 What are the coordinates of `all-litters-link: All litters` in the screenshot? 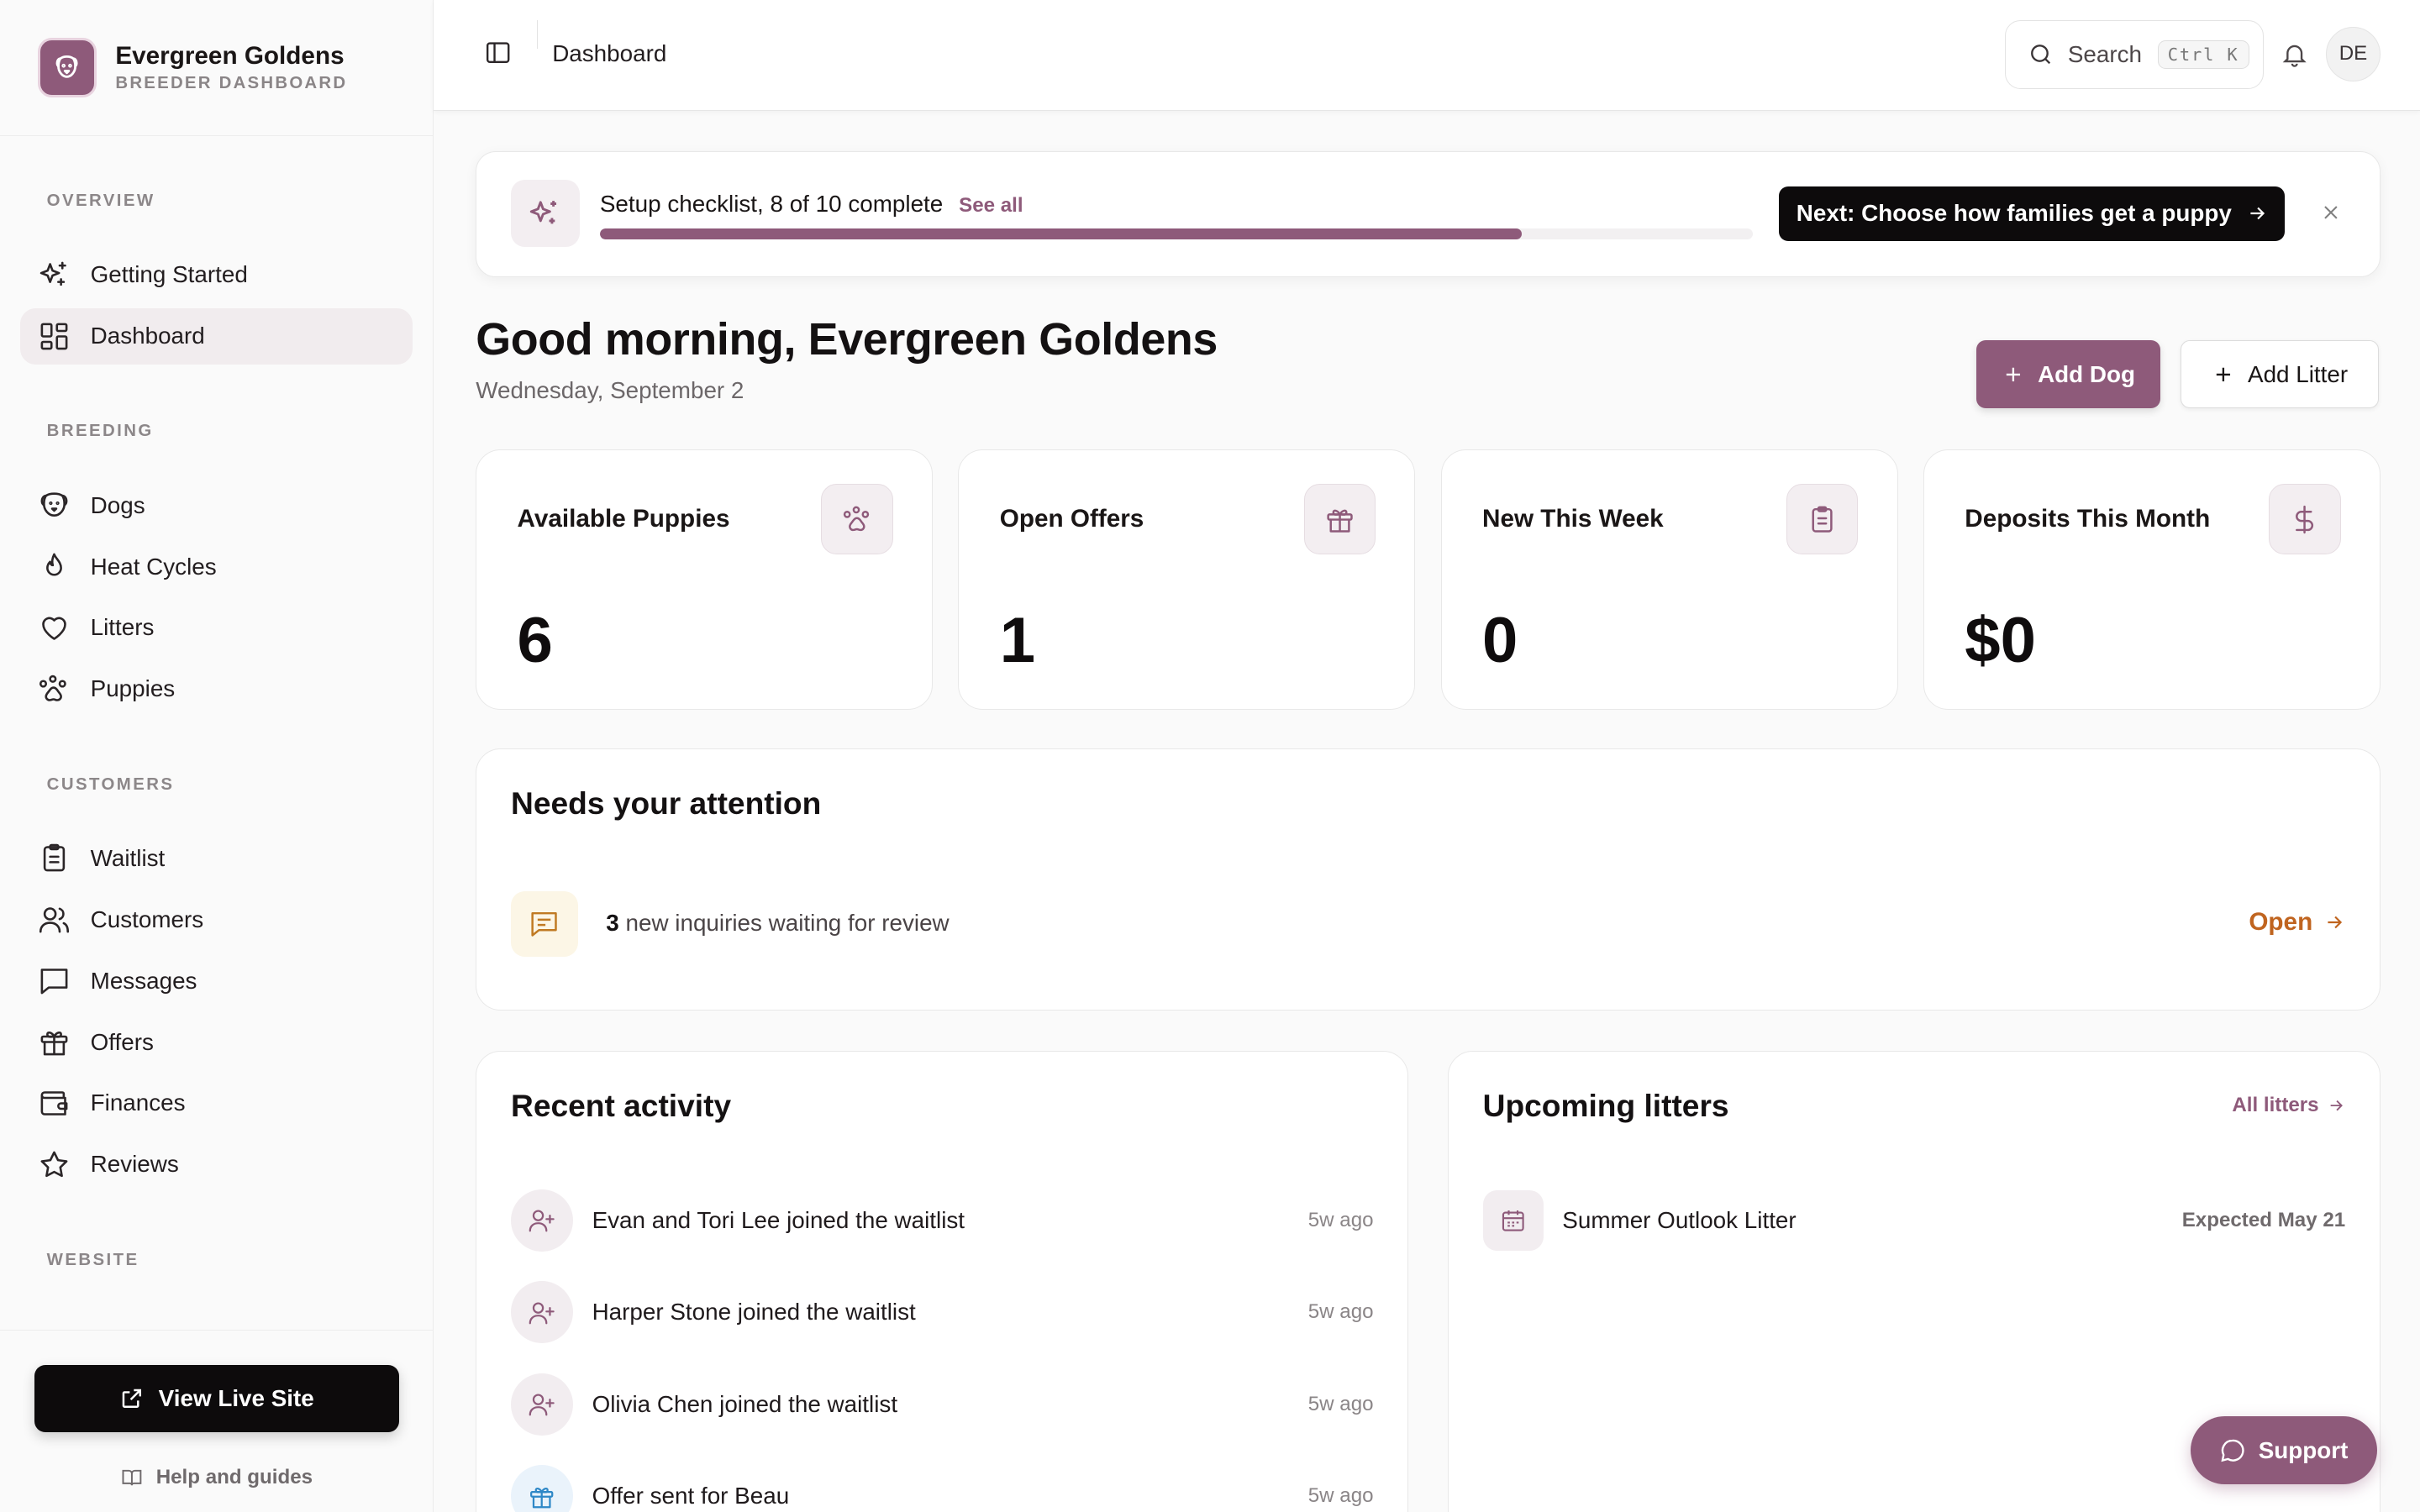 It's located at (2288, 1105).